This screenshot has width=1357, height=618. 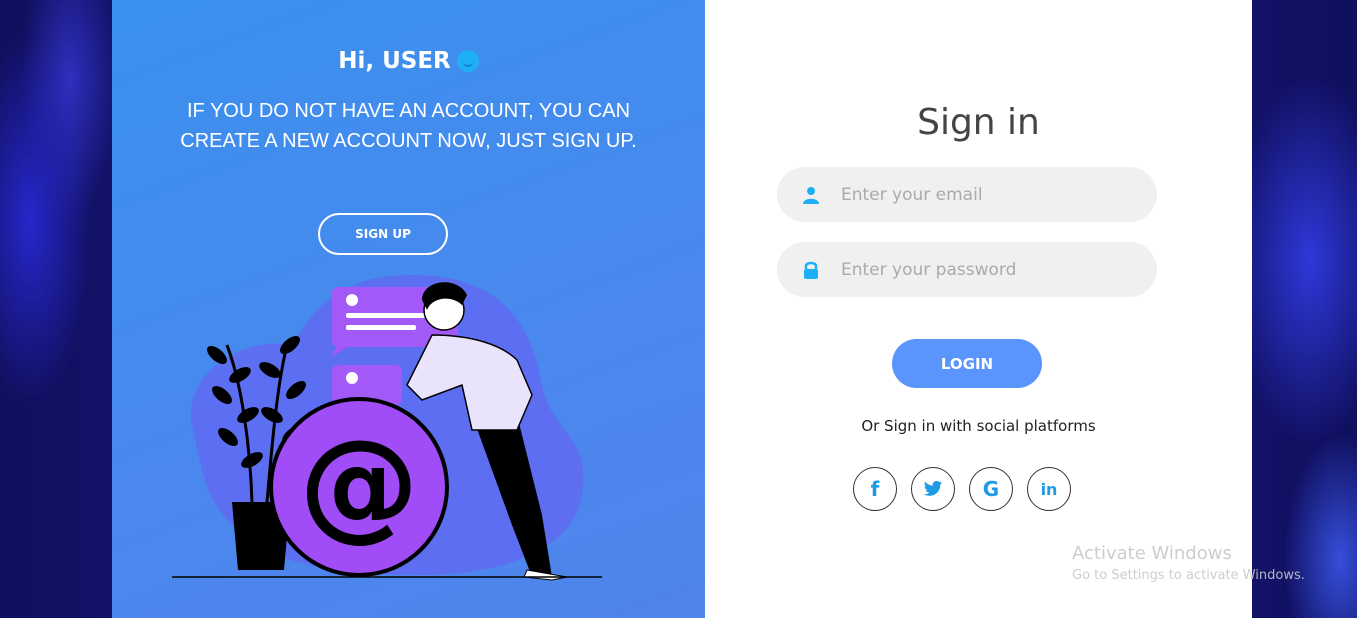 What do you see at coordinates (978, 426) in the screenshot?
I see `social-login-text: Or Sign in with social platforms` at bounding box center [978, 426].